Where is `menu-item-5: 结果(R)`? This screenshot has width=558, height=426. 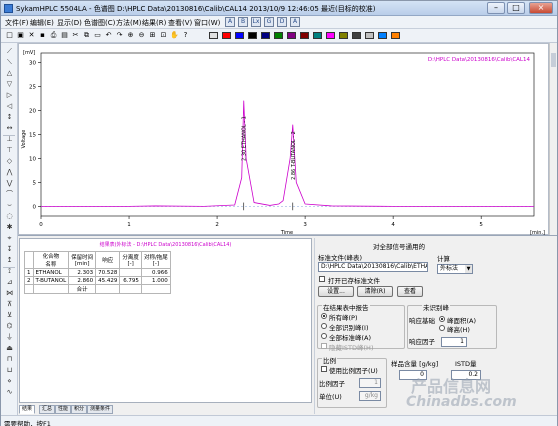
menu-item-5: 结果(R) is located at coordinates (154, 23).